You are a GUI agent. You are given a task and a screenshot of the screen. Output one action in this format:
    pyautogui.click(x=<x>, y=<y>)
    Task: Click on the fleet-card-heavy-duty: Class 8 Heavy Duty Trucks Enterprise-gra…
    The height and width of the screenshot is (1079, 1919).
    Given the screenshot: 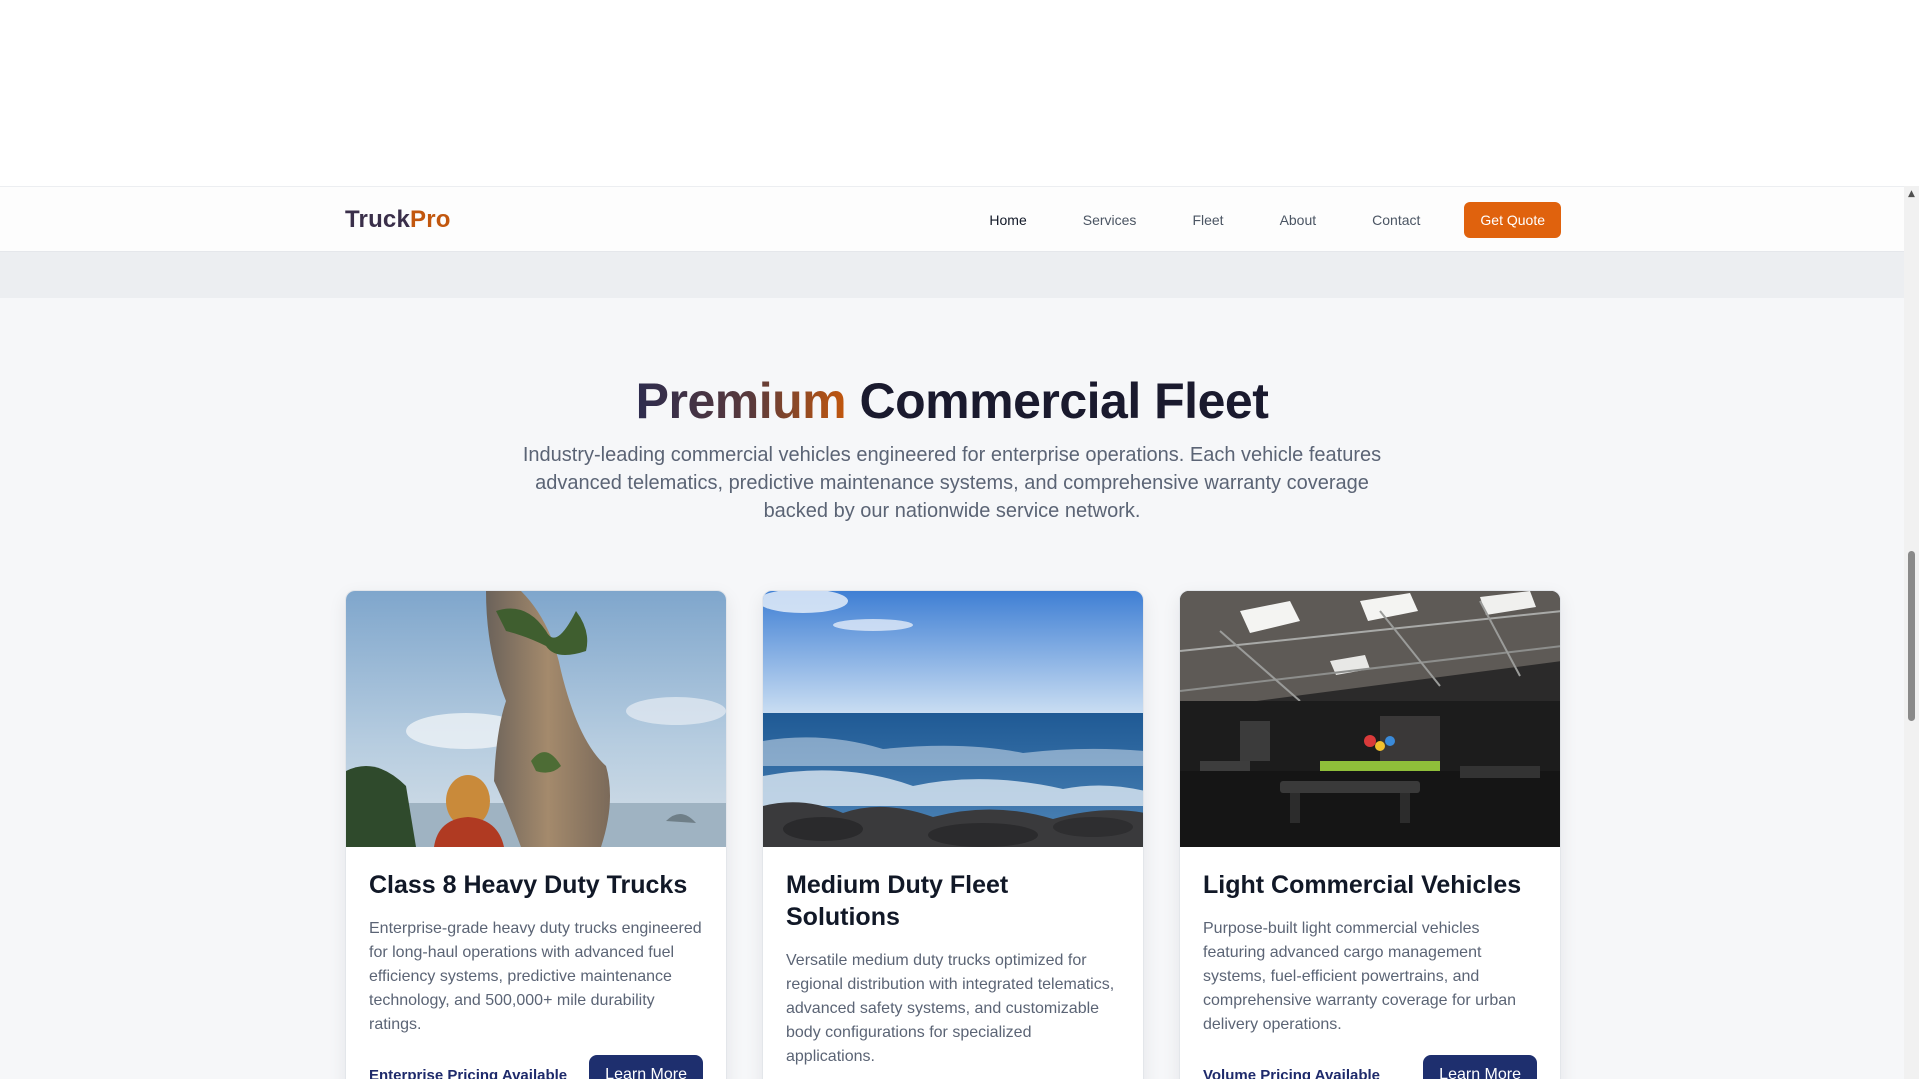 What is the action you would take?
    pyautogui.click(x=536, y=834)
    